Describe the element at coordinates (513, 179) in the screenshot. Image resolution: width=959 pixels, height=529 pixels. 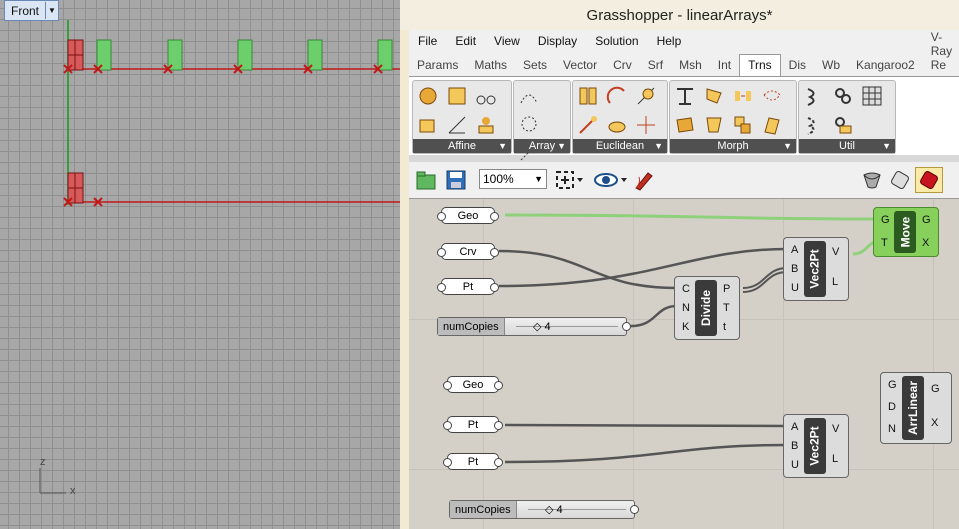
I see `zoom-select: 100% ▼` at that location.